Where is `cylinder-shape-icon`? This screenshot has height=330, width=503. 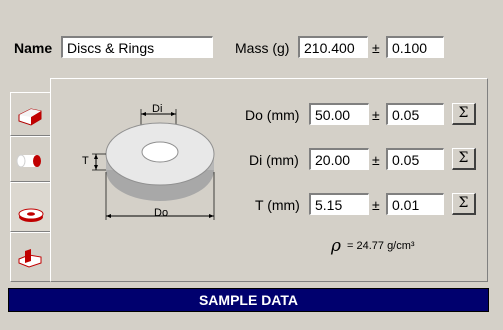
cylinder-shape-icon is located at coordinates (28, 161).